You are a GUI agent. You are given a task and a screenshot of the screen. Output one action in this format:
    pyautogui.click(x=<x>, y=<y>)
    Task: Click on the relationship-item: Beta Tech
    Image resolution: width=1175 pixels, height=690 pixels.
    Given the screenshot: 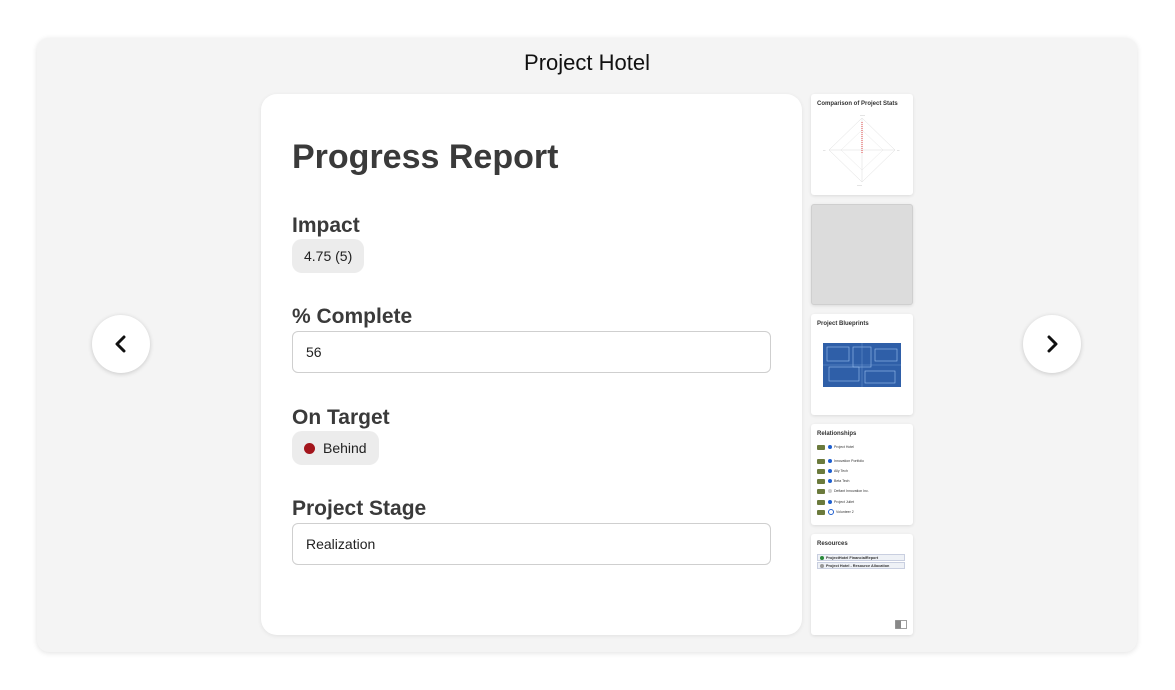 What is the action you would take?
    pyautogui.click(x=861, y=481)
    